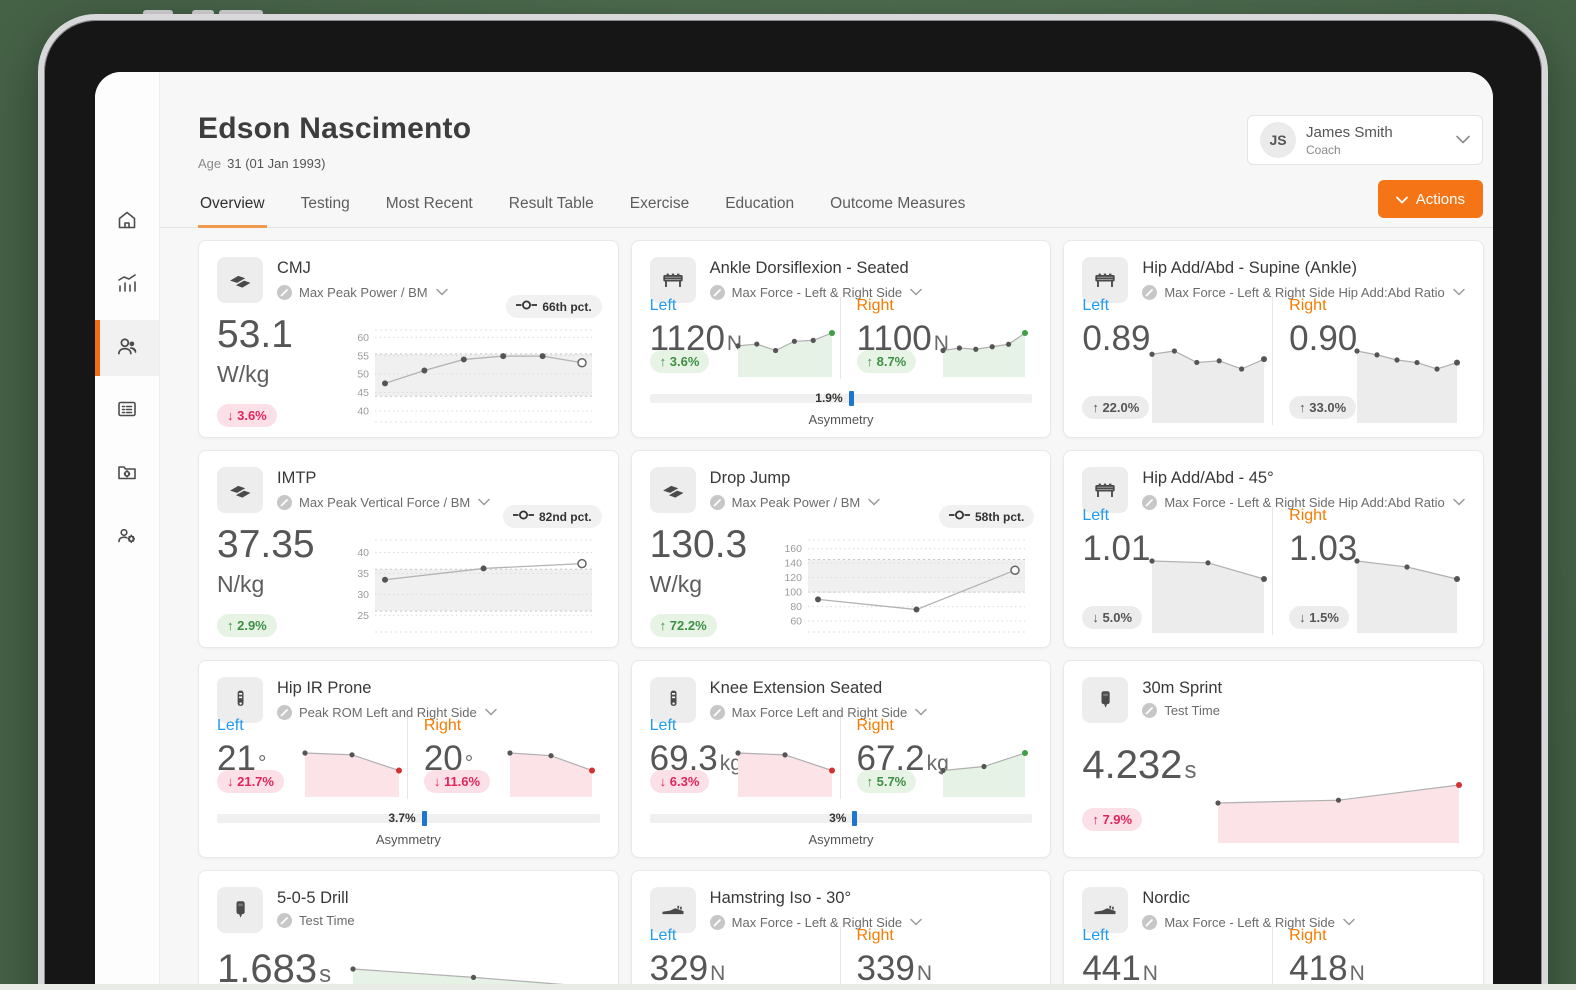 This screenshot has width=1576, height=990. What do you see at coordinates (1369, 361) in the screenshot?
I see `right-side: Right 0.90 ↑ 33.0%` at bounding box center [1369, 361].